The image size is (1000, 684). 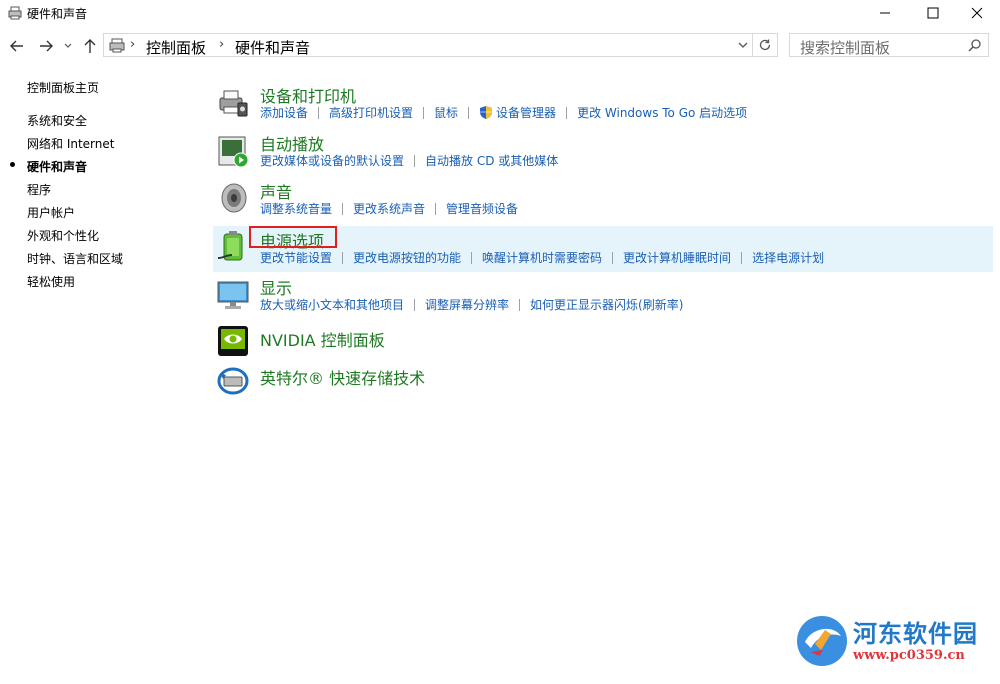 I want to click on sidebar-item-system-security: 系统和安全, so click(x=57, y=120).